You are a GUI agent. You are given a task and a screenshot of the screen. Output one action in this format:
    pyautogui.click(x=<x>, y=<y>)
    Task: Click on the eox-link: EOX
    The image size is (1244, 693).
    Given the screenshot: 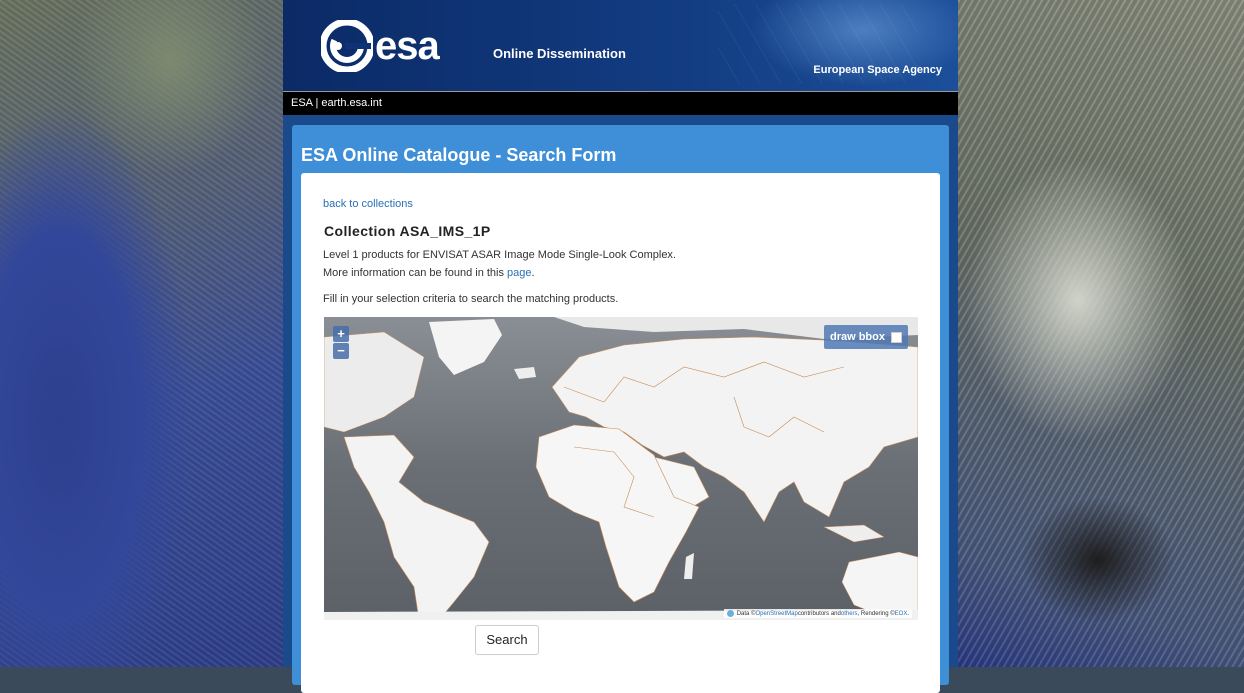 What is the action you would take?
    pyautogui.click(x=901, y=614)
    